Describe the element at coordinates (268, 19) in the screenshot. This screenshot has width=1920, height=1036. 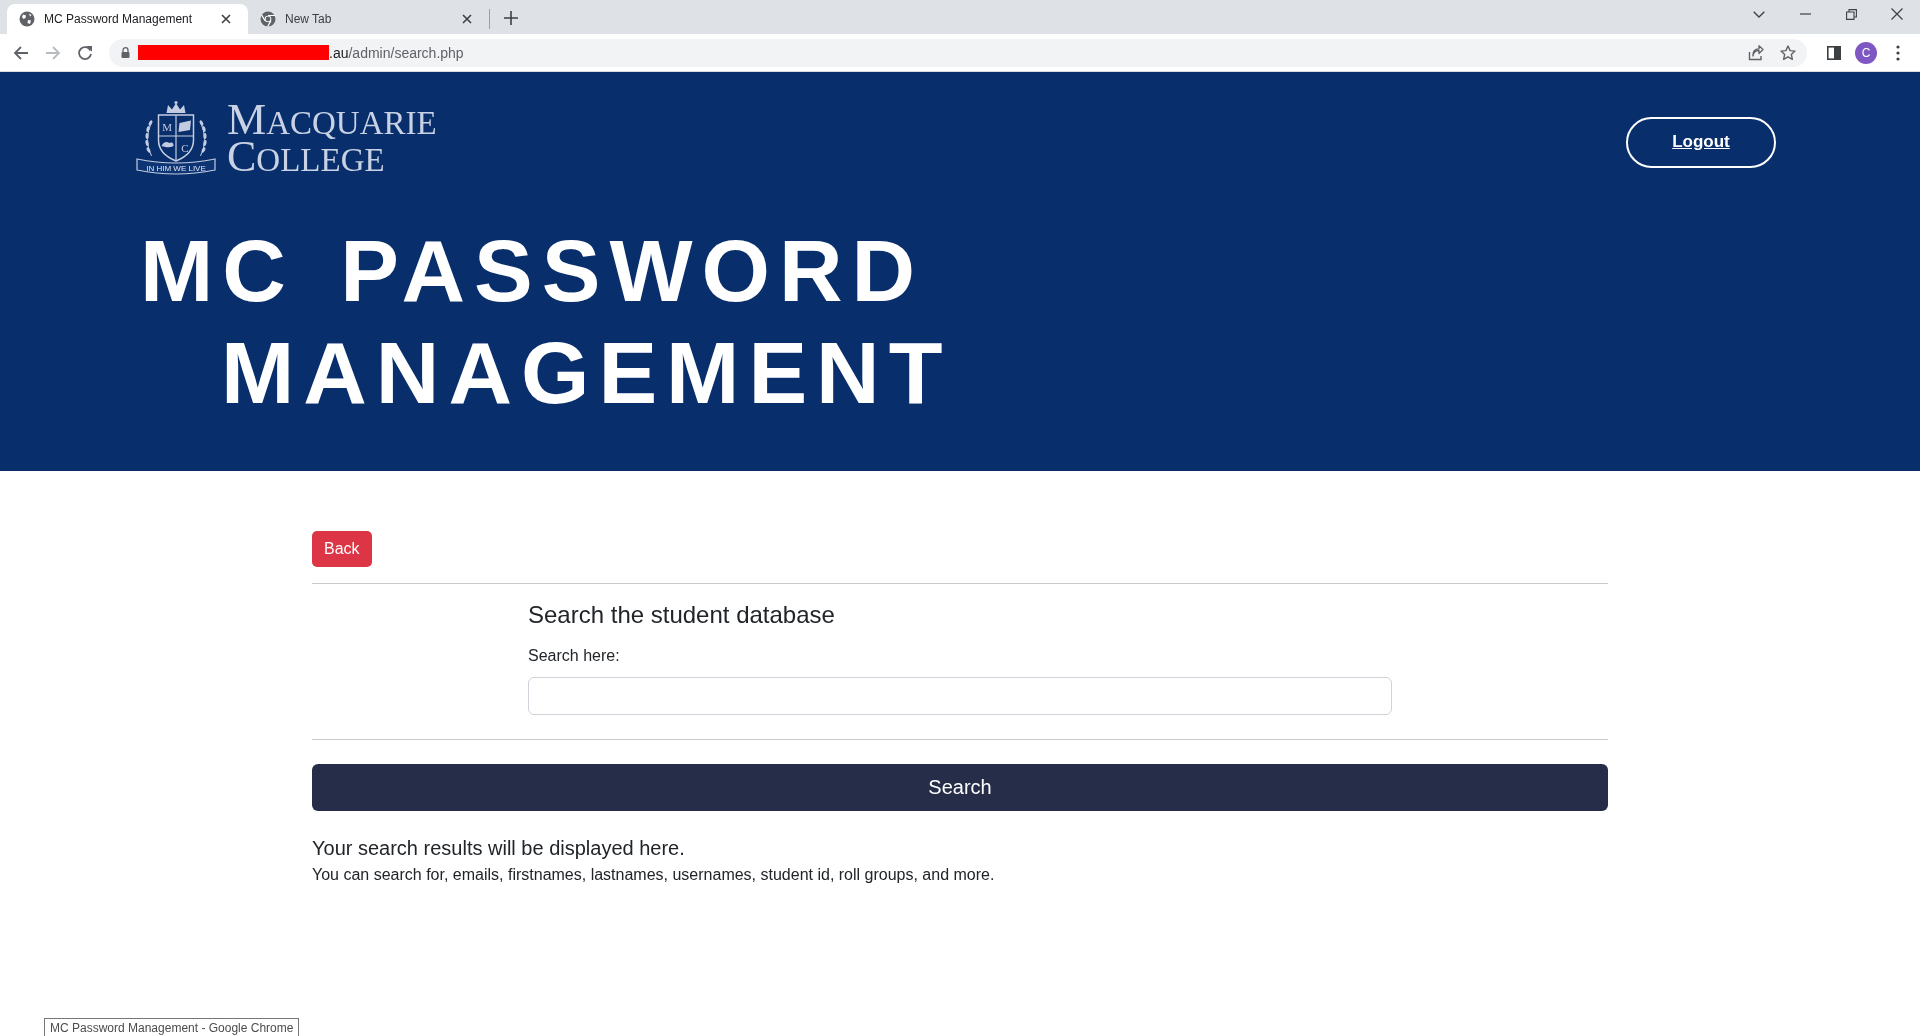
I see `chrome-logo-icon` at that location.